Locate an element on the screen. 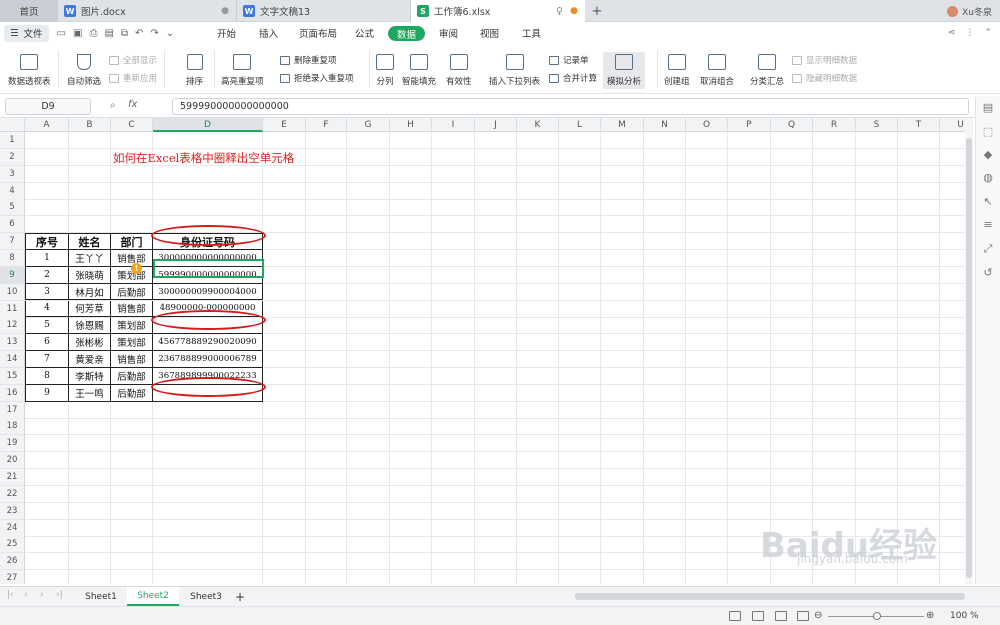  chevron-down-icon: ⌄ is located at coordinates (170, 33).